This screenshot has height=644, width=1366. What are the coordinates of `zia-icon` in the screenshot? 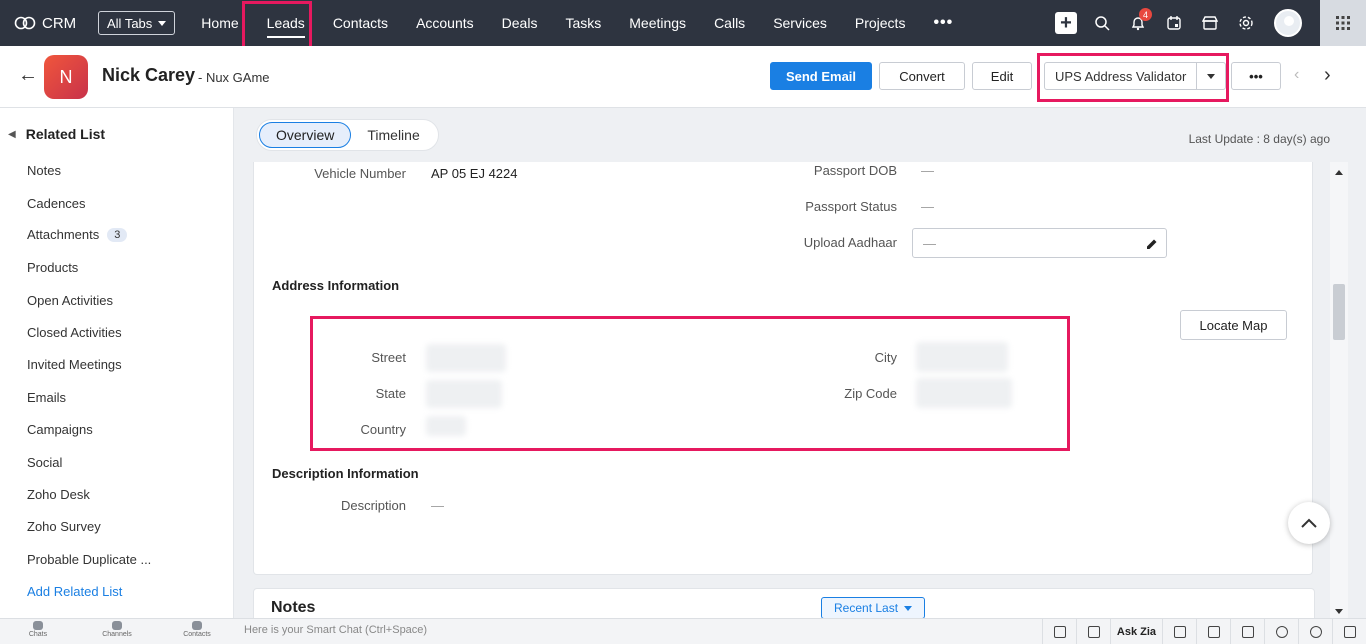 It's located at (1247, 632).